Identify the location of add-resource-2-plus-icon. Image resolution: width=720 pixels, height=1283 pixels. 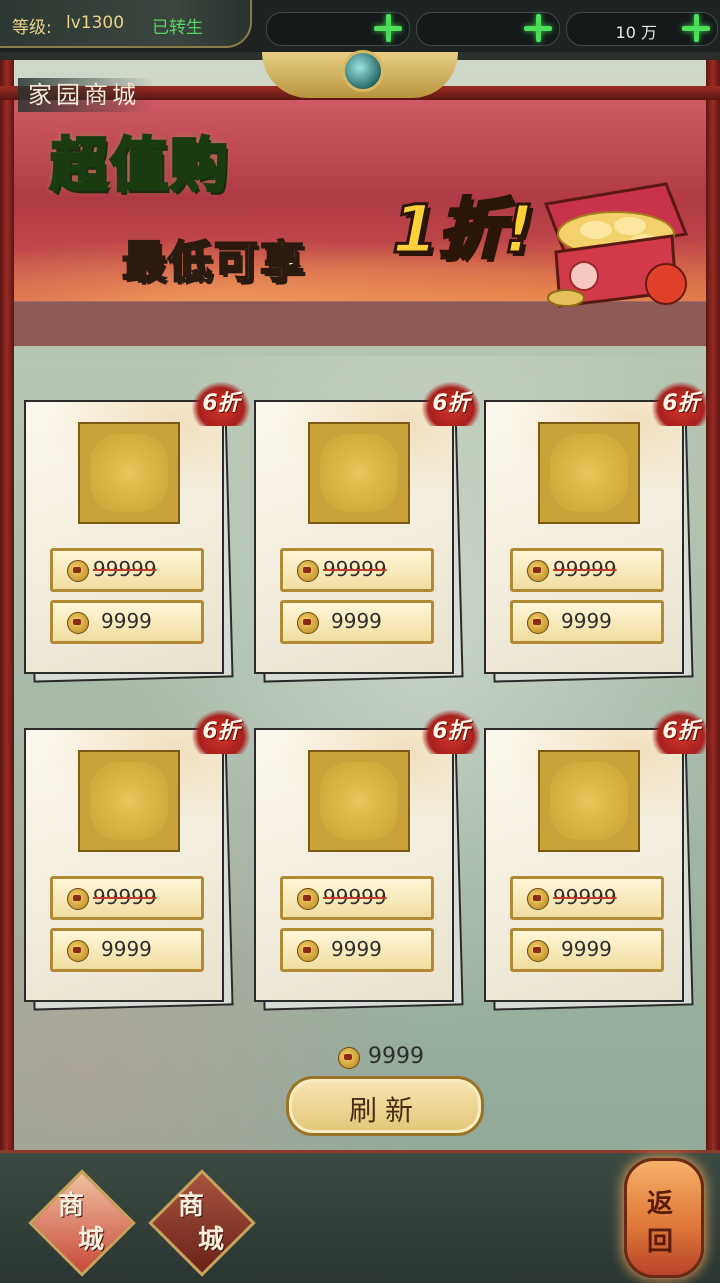
(538, 28).